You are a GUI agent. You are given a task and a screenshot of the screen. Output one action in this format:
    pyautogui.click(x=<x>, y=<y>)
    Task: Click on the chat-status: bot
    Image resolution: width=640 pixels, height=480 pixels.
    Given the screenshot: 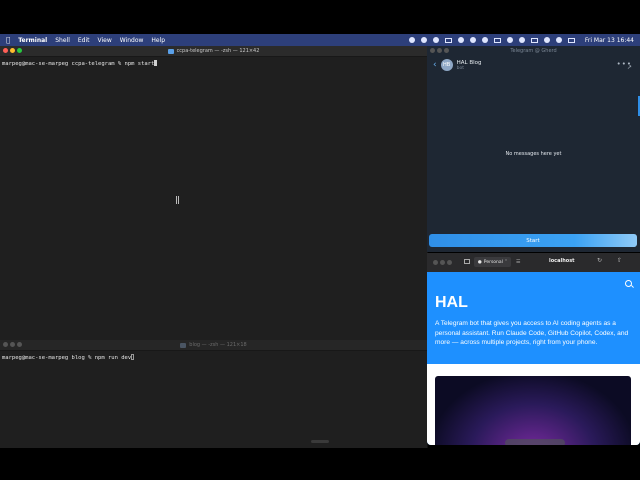 What is the action you would take?
    pyautogui.click(x=460, y=68)
    